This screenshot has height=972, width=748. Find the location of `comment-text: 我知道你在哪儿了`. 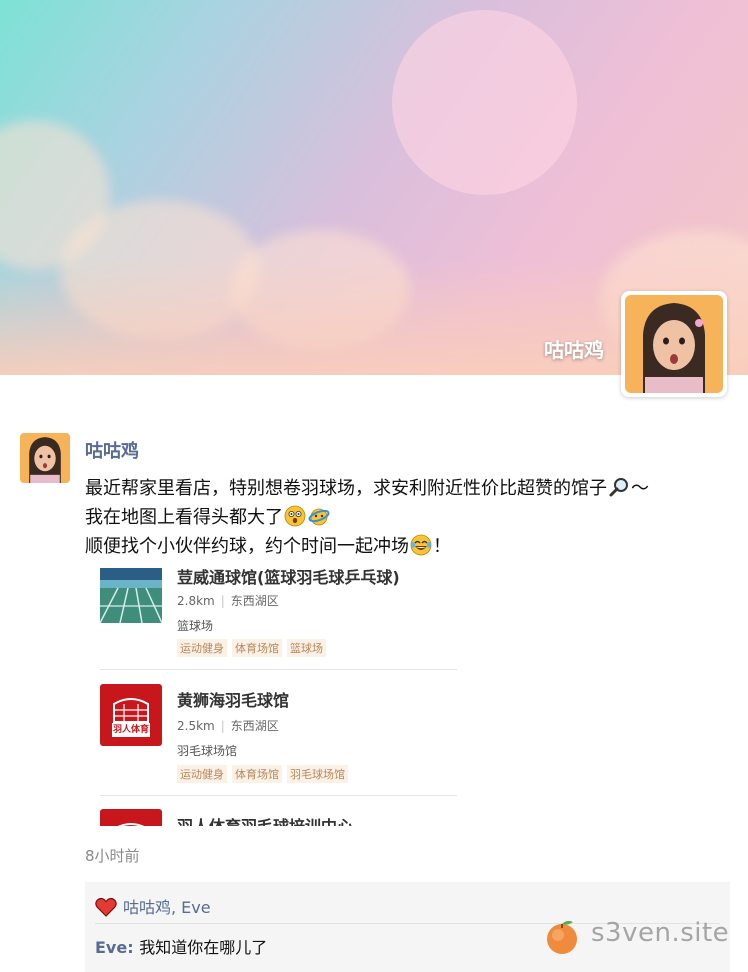

comment-text: 我知道你在哪儿了 is located at coordinates (203, 947).